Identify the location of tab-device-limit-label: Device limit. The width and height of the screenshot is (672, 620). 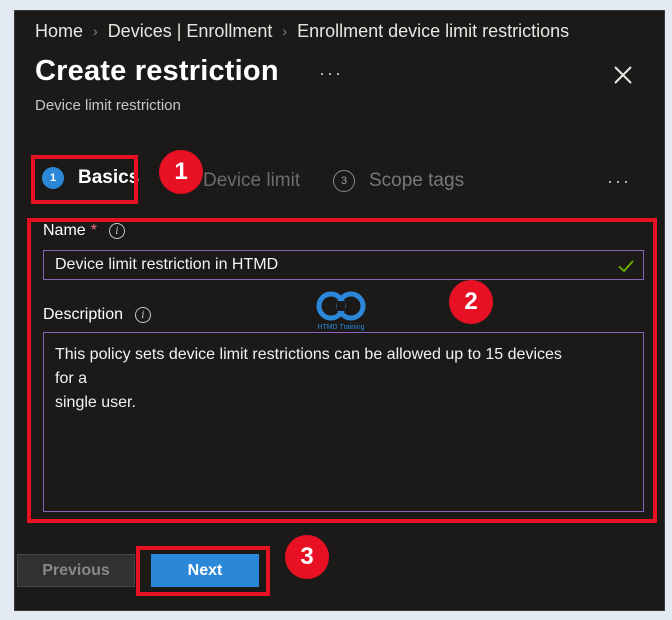
(252, 180).